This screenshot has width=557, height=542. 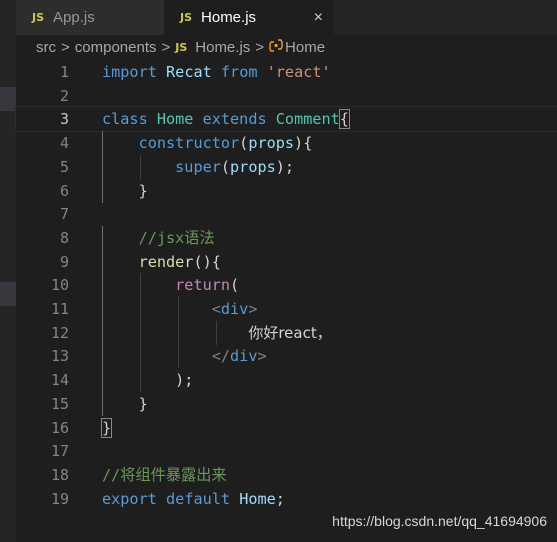 What do you see at coordinates (170, 285) in the screenshot?
I see `code-text: return(` at bounding box center [170, 285].